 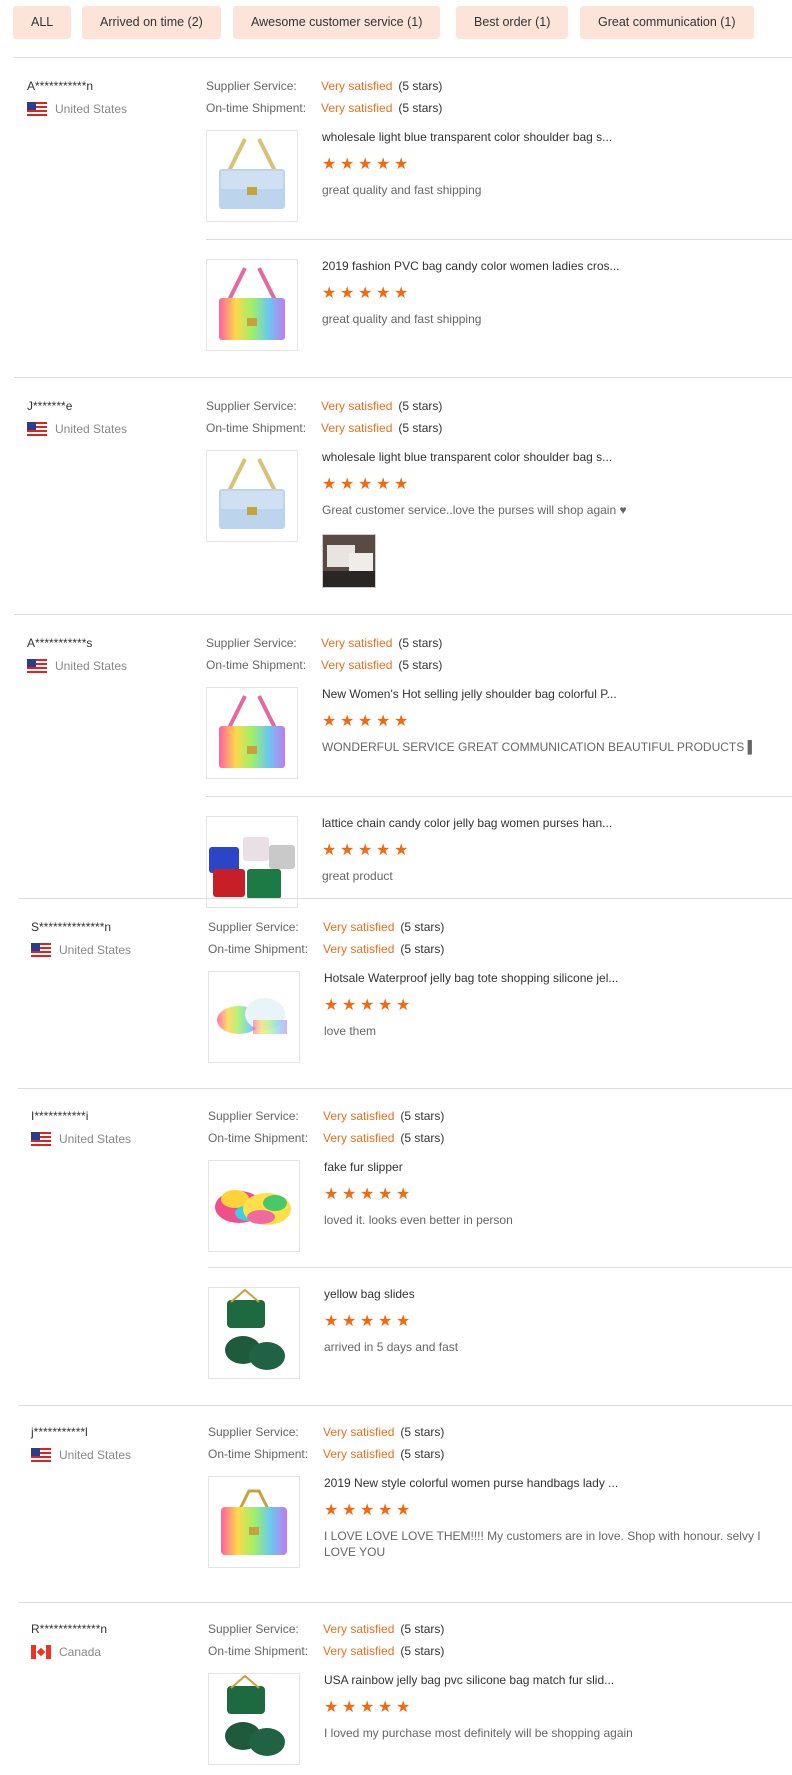 What do you see at coordinates (512, 22) in the screenshot?
I see `filter-chip: Best order (1)` at bounding box center [512, 22].